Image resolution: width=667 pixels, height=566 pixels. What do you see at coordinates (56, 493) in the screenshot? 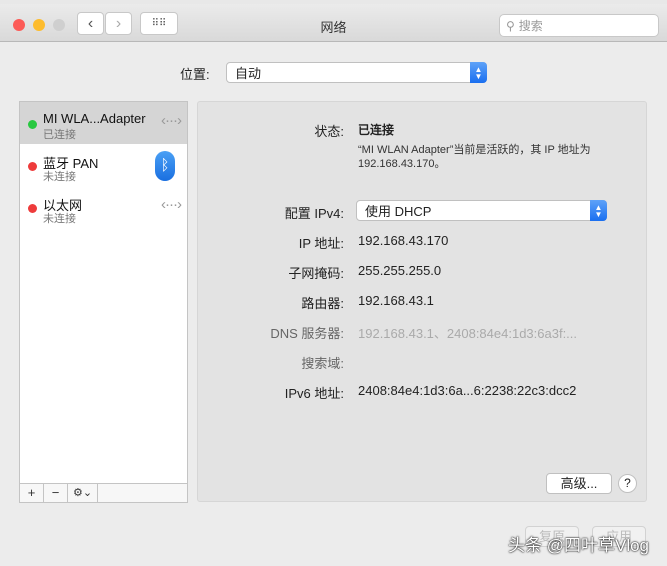
I see `remove-service-button: −` at bounding box center [56, 493].